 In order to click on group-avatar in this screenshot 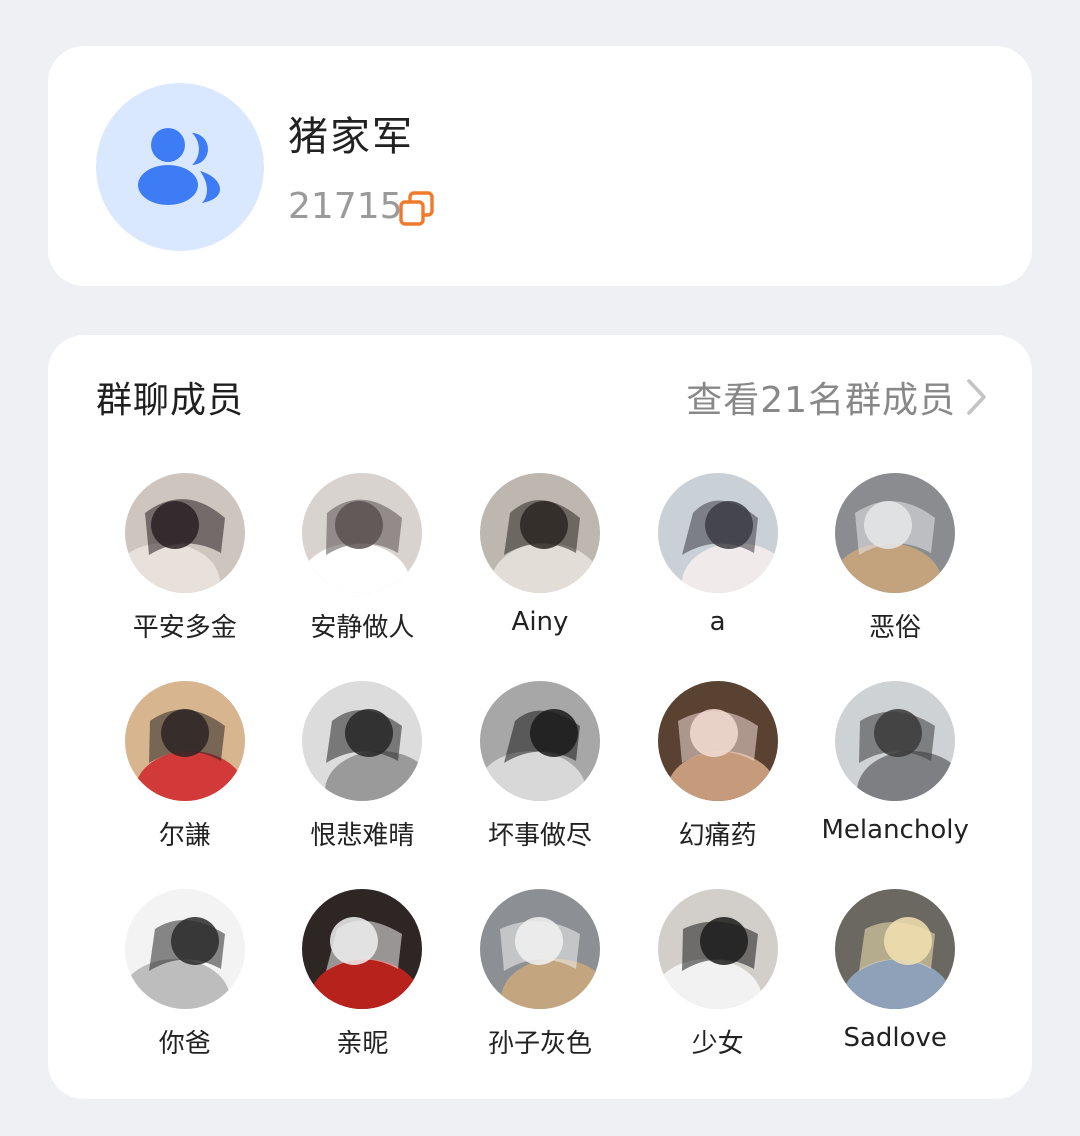, I will do `click(180, 167)`.